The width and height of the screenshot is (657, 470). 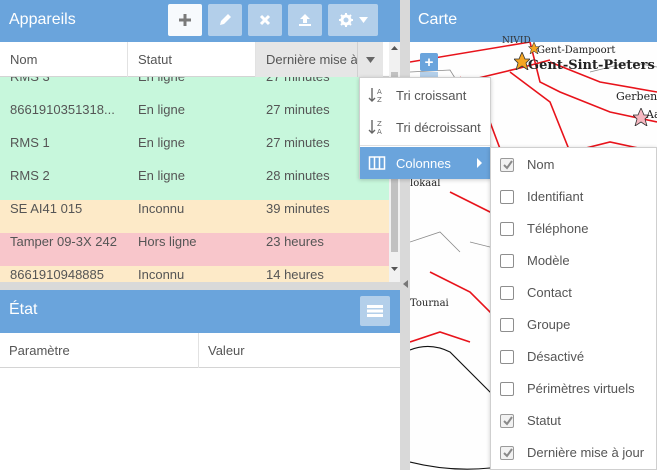 I want to click on upload-icon, so click(x=305, y=20).